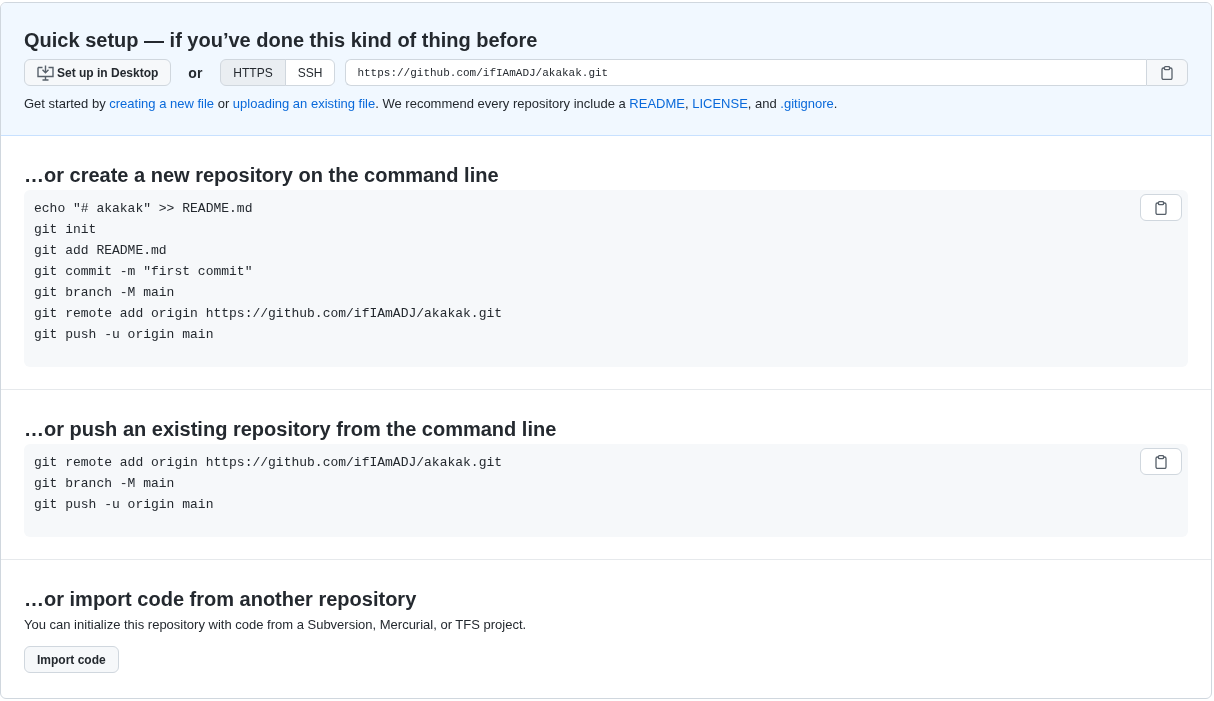 This screenshot has height=701, width=1214. I want to click on code-line: echo "# akakak" >> README.md, so click(143, 209).